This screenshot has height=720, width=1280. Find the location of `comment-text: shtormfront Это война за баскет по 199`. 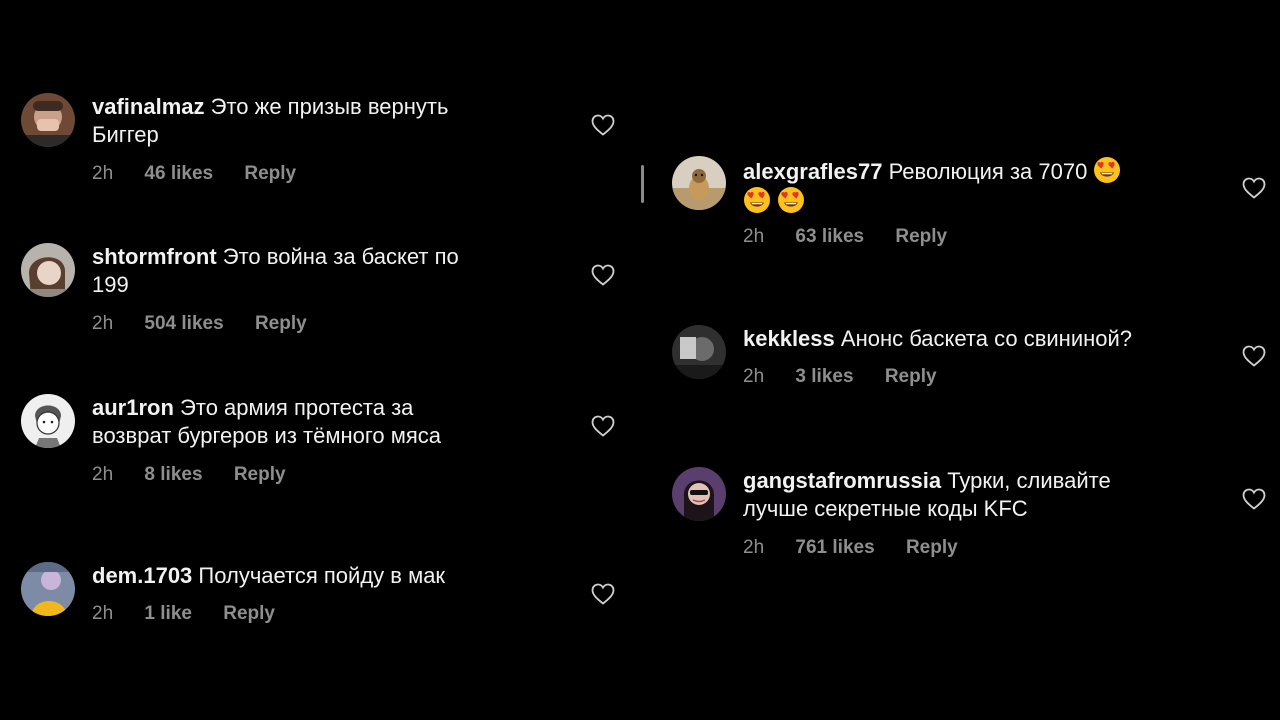

comment-text: shtormfront Это война за баскет по 199 is located at coordinates (312, 271).